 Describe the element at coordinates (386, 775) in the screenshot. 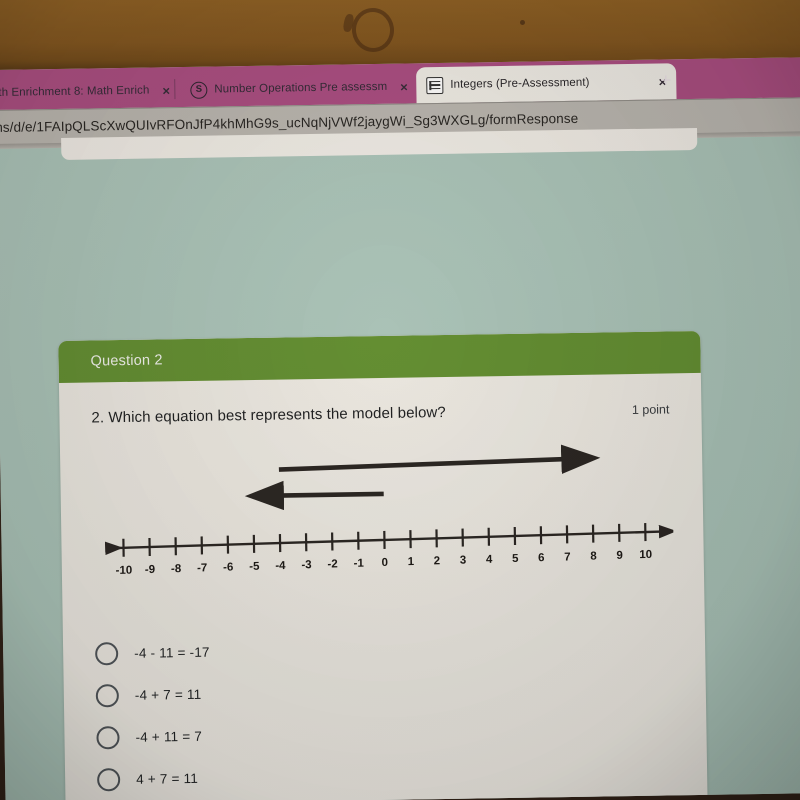

I see `option-row: 4 + 7 = 11` at that location.